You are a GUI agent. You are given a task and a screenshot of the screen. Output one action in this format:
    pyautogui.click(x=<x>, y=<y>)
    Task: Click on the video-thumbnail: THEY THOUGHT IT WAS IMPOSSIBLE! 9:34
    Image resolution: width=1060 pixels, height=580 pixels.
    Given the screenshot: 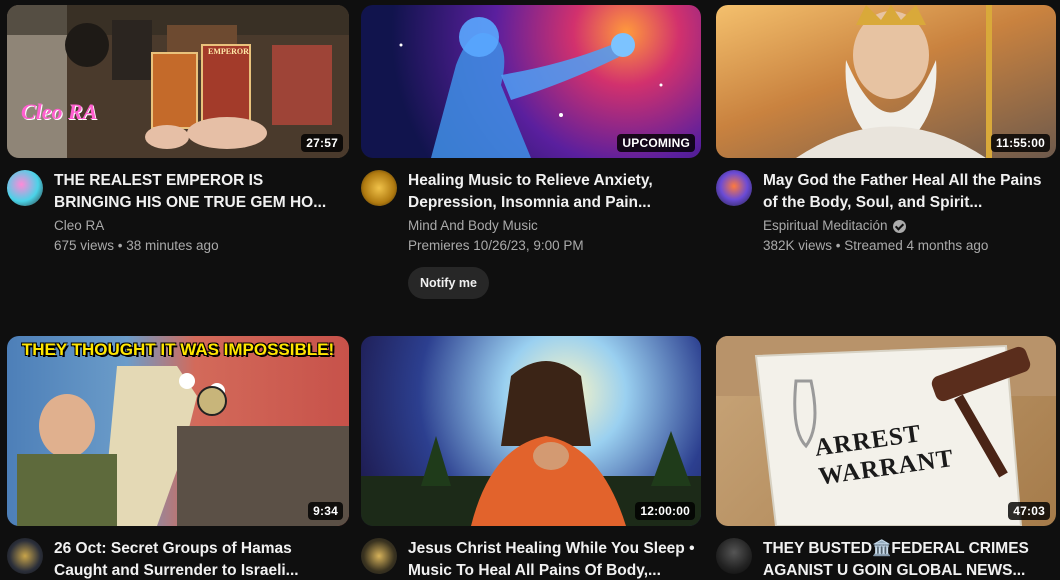 What is the action you would take?
    pyautogui.click(x=178, y=431)
    